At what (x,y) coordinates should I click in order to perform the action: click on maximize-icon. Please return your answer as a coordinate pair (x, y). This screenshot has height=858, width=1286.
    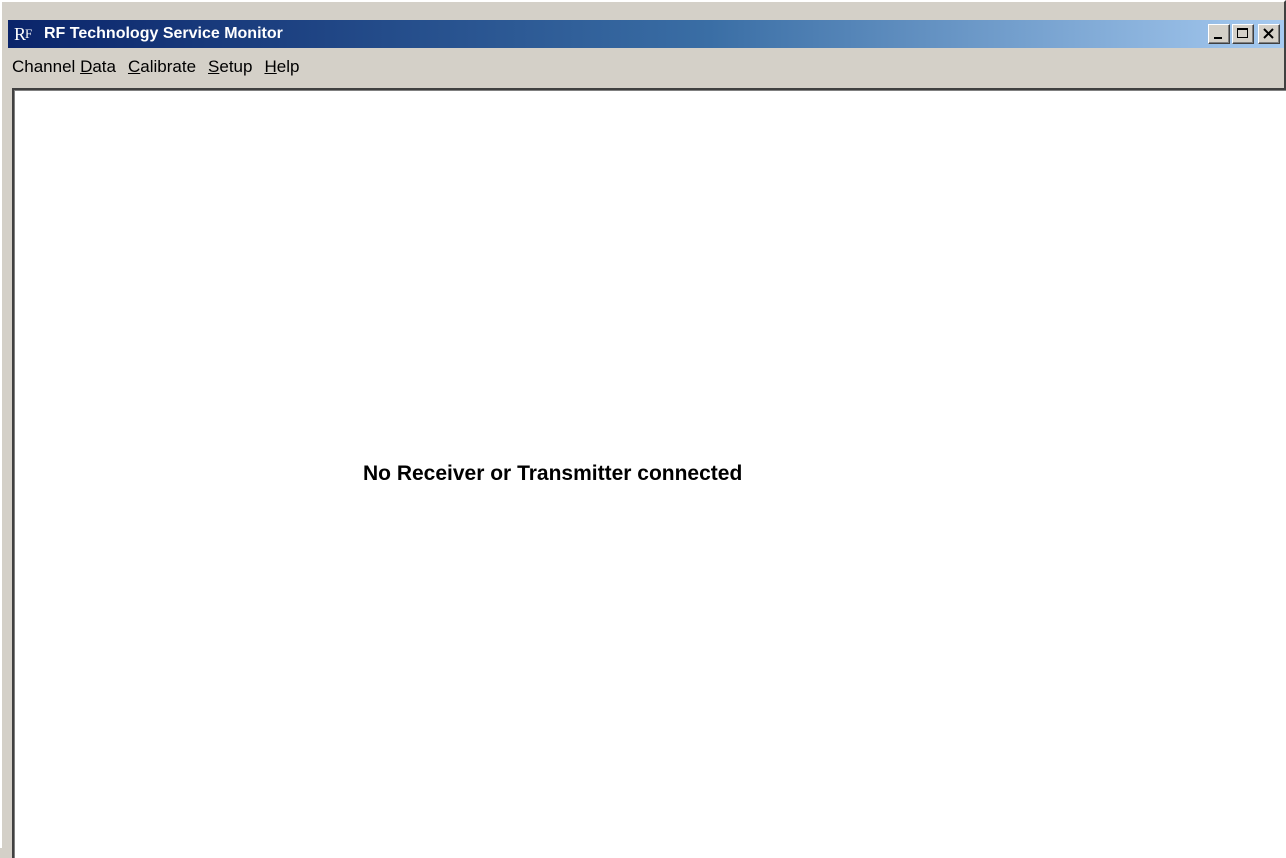
    Looking at the image, I should click on (1242, 33).